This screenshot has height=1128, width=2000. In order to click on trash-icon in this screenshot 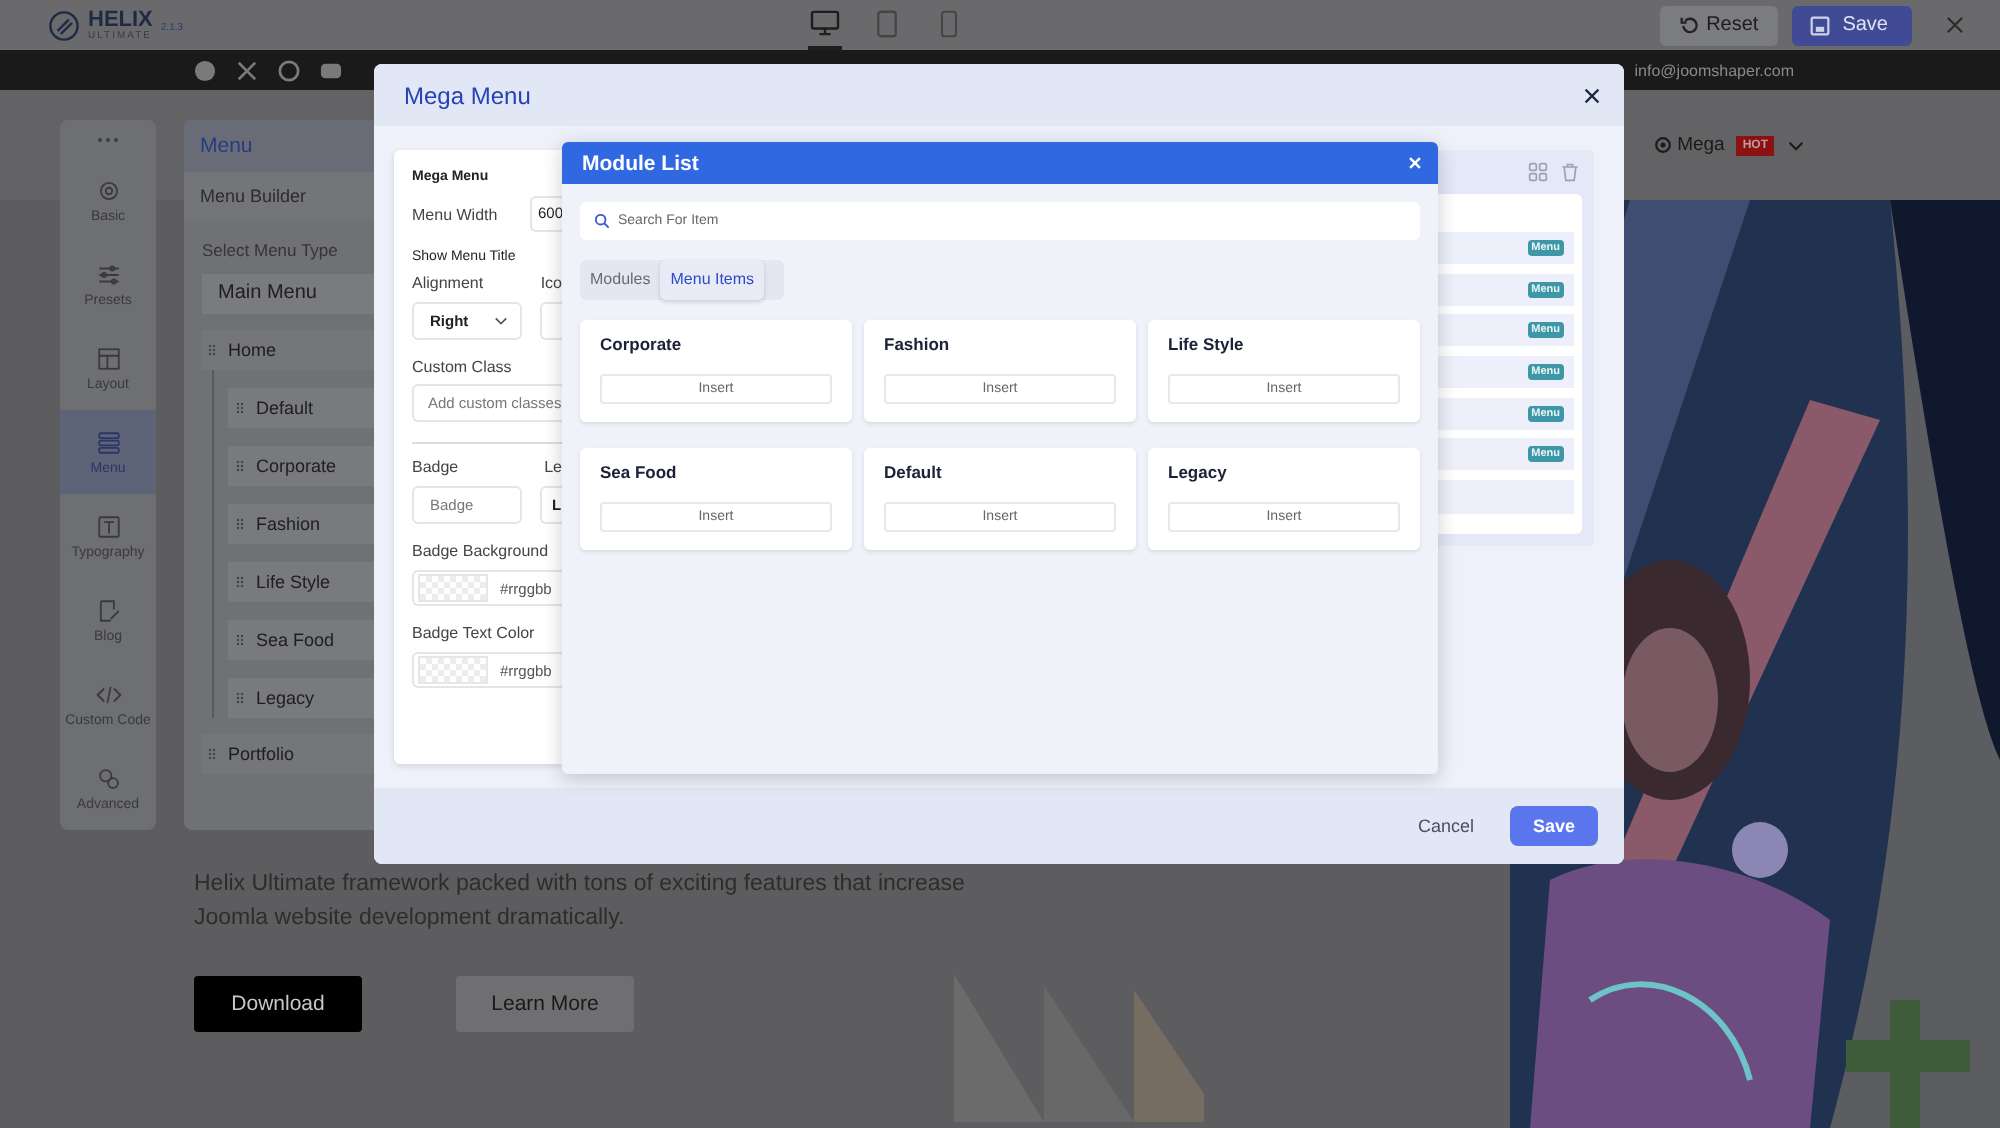, I will do `click(1570, 172)`.